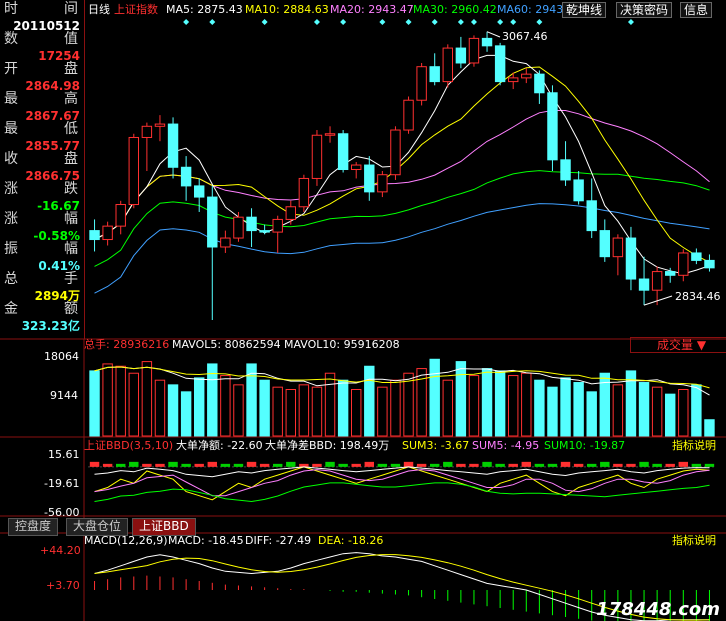 The width and height of the screenshot is (726, 621). I want to click on macd-axis-top: +44.20, so click(60, 550).